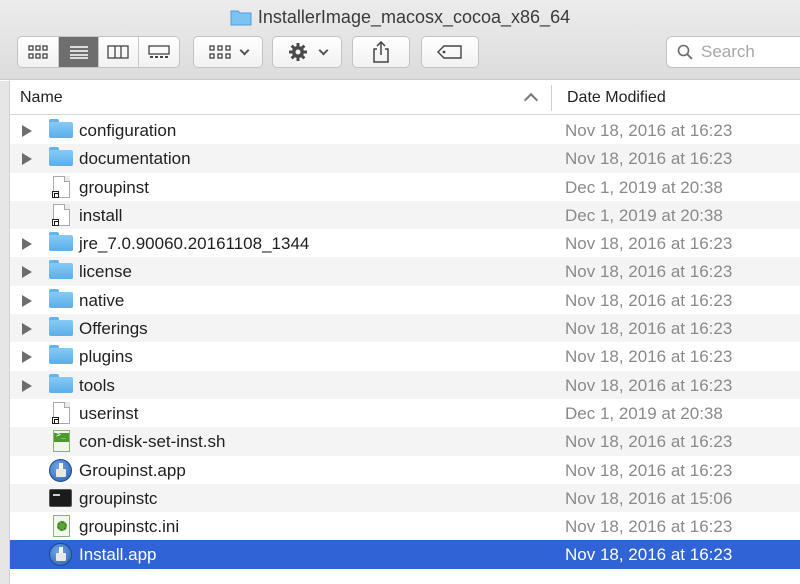 This screenshot has height=584, width=800. What do you see at coordinates (297, 52) in the screenshot?
I see `gear-icon` at bounding box center [297, 52].